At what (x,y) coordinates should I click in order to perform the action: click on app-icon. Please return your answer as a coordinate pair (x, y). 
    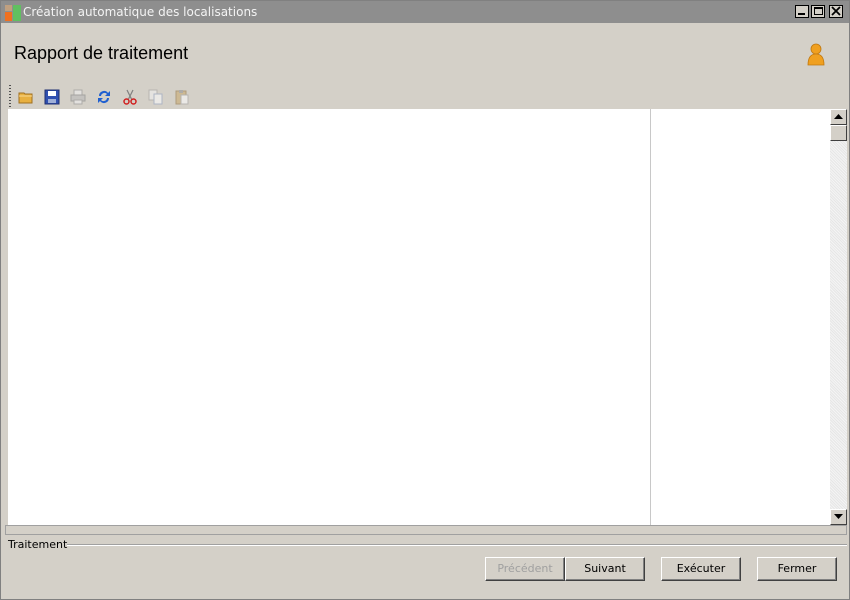
    Looking at the image, I should click on (13, 13).